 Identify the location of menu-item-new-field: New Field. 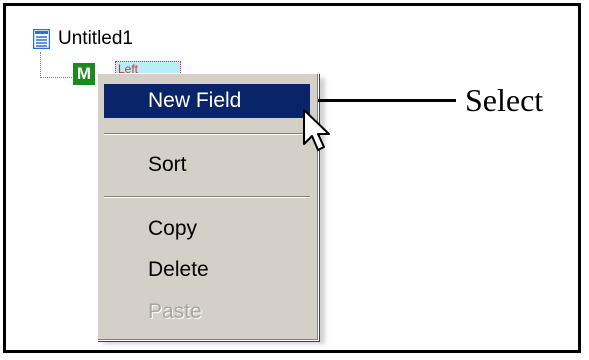
(207, 101).